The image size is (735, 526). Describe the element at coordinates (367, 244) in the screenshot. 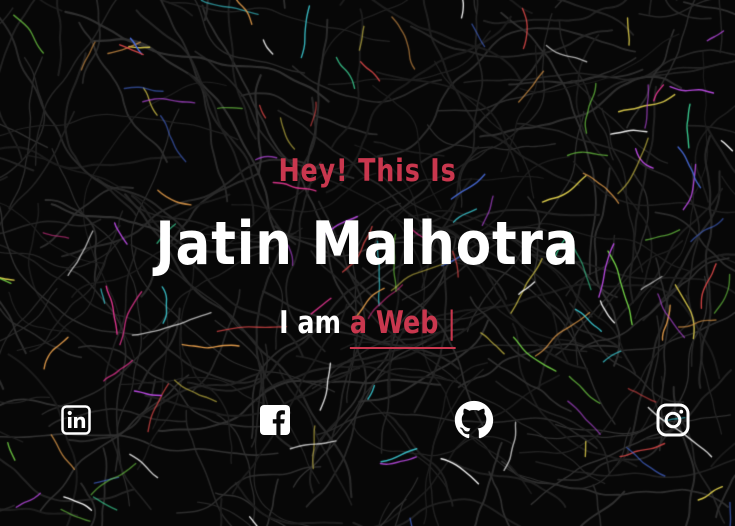

I see `name-heading: Jatin Malhotra` at that location.